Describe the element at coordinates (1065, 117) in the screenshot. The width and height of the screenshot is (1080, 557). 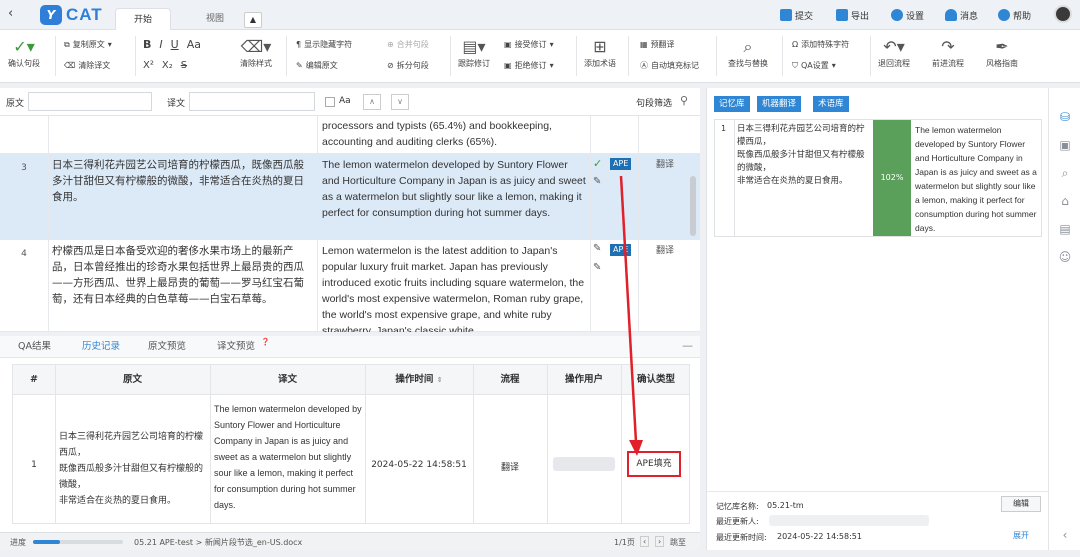
I see `database-icon: ⛁` at that location.